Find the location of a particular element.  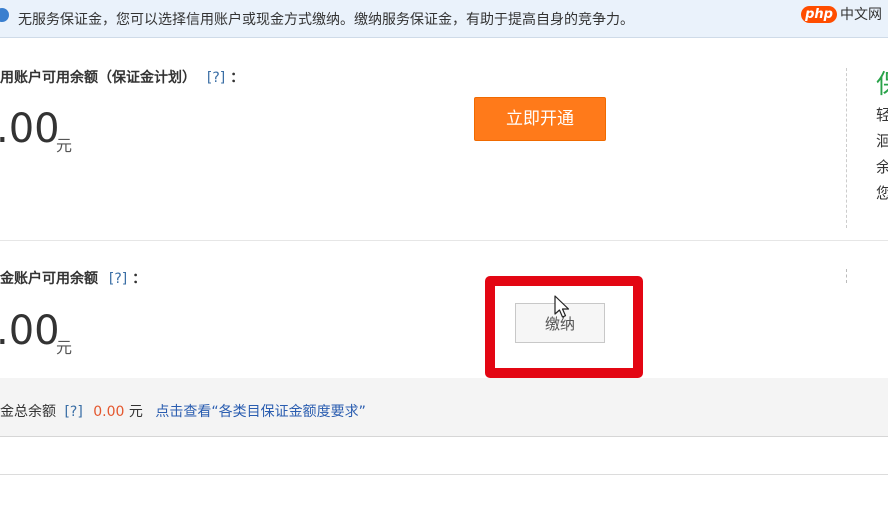

mouse-cursor-icon is located at coordinates (562, 306).